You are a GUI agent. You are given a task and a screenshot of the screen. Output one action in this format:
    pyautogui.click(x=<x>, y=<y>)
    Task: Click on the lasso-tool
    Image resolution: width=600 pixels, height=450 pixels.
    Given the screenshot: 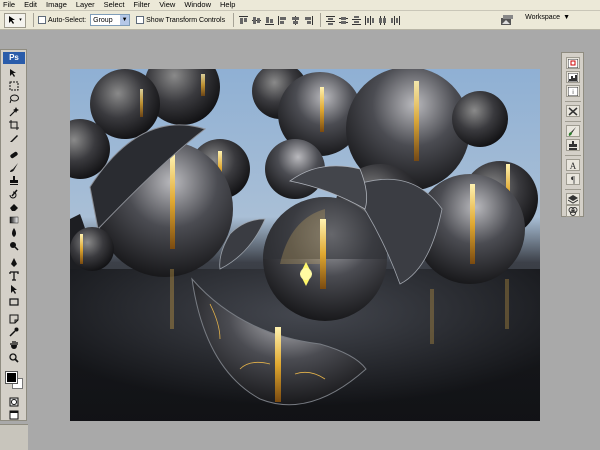 What is the action you would take?
    pyautogui.click(x=14, y=99)
    